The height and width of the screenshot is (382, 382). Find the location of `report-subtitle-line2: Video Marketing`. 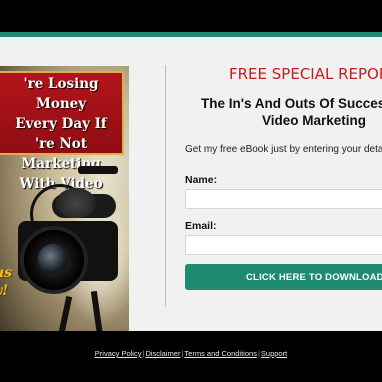

report-subtitle-line2: Video Marketing is located at coordinates (314, 120).